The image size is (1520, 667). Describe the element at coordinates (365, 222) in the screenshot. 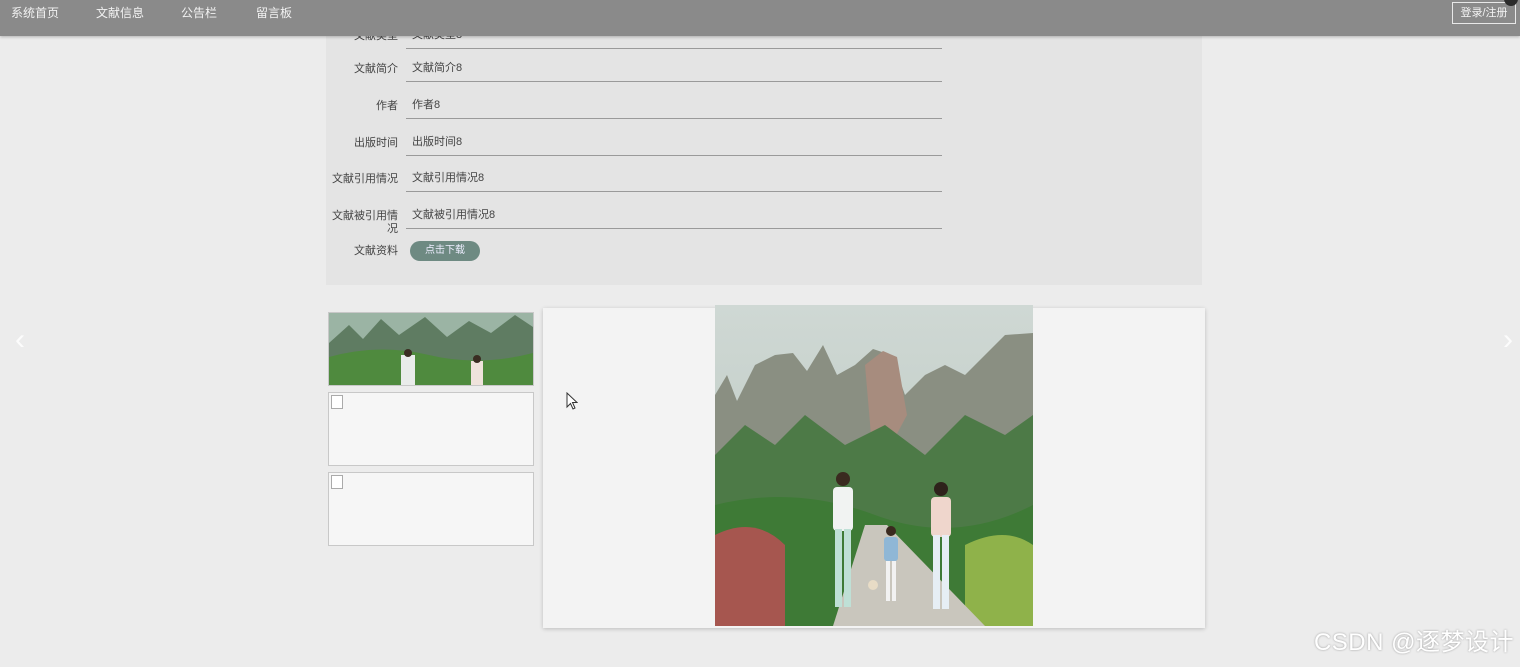

I see `detail-label: 文献被引用情况` at that location.